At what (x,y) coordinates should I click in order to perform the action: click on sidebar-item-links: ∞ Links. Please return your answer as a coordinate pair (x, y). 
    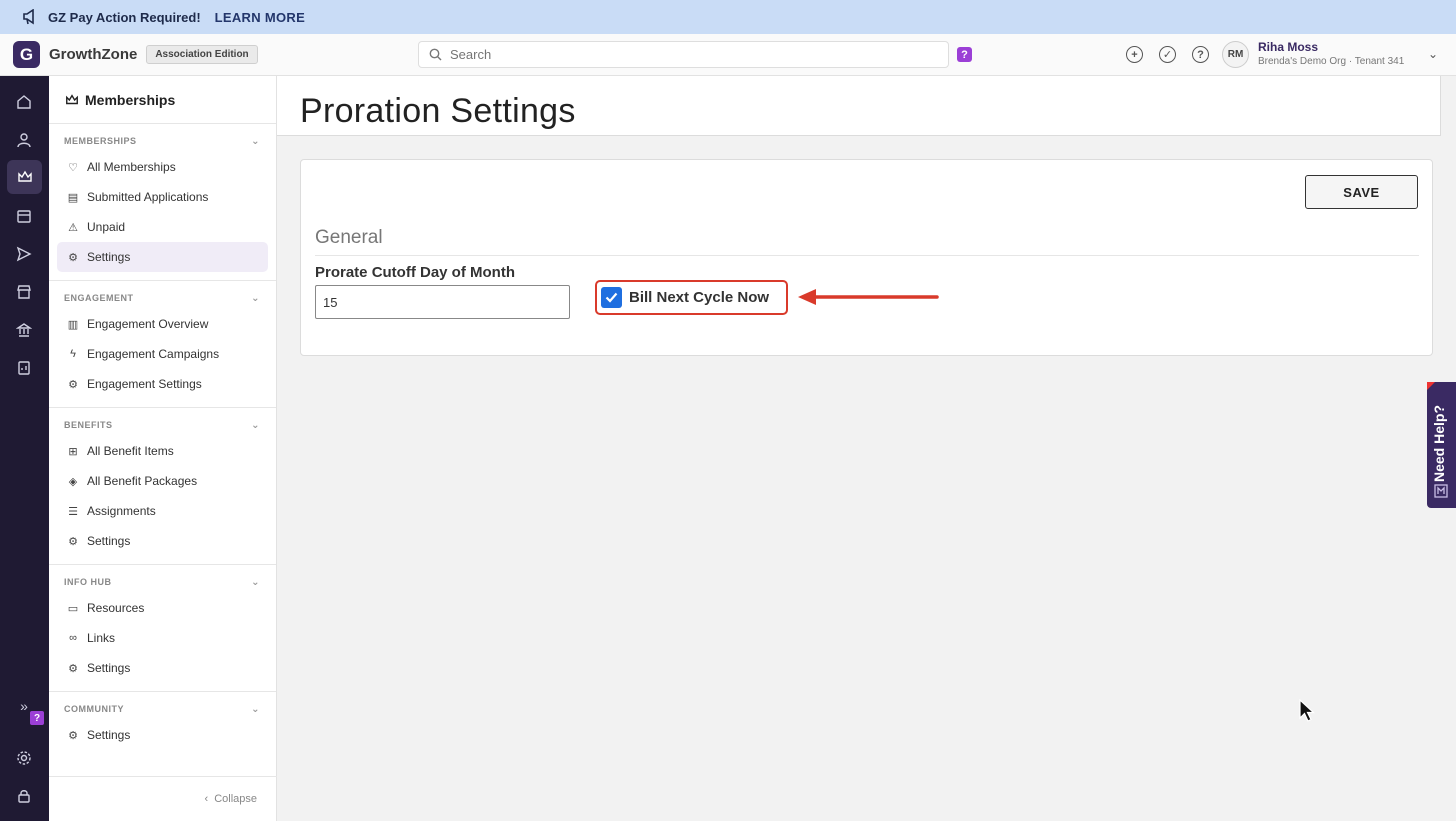
    Looking at the image, I should click on (162, 638).